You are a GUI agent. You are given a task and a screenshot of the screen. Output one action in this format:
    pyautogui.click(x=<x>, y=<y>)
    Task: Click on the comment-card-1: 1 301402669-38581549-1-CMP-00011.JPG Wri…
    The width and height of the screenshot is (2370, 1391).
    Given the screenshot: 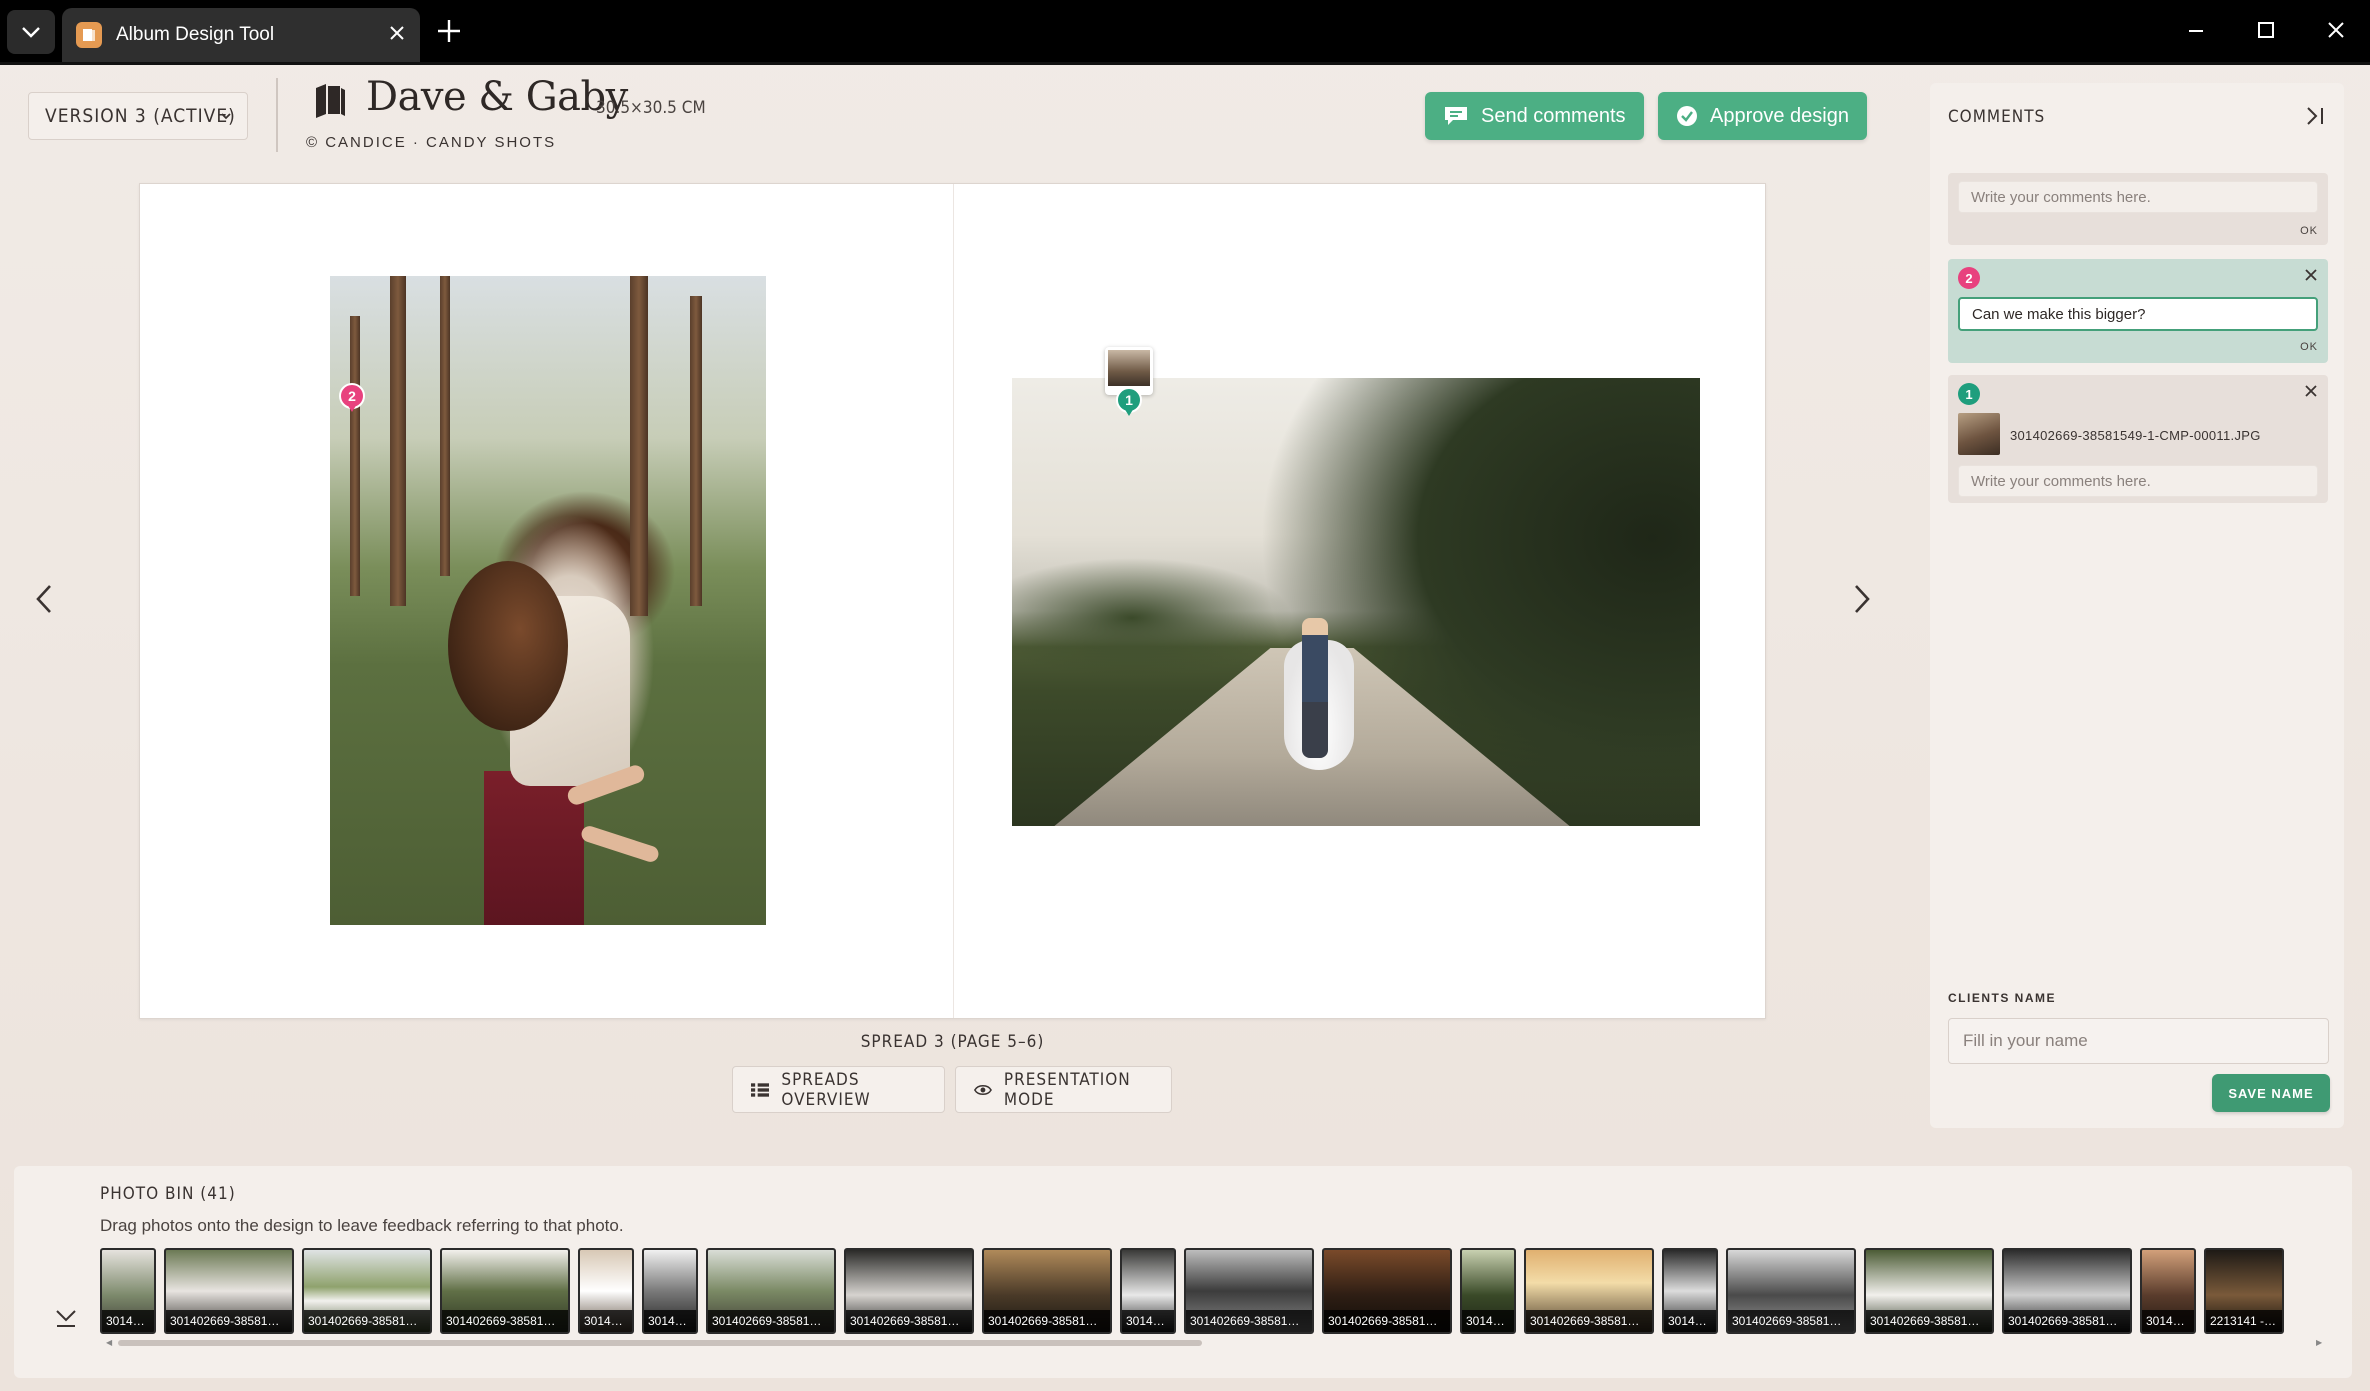 What is the action you would take?
    pyautogui.click(x=2138, y=439)
    